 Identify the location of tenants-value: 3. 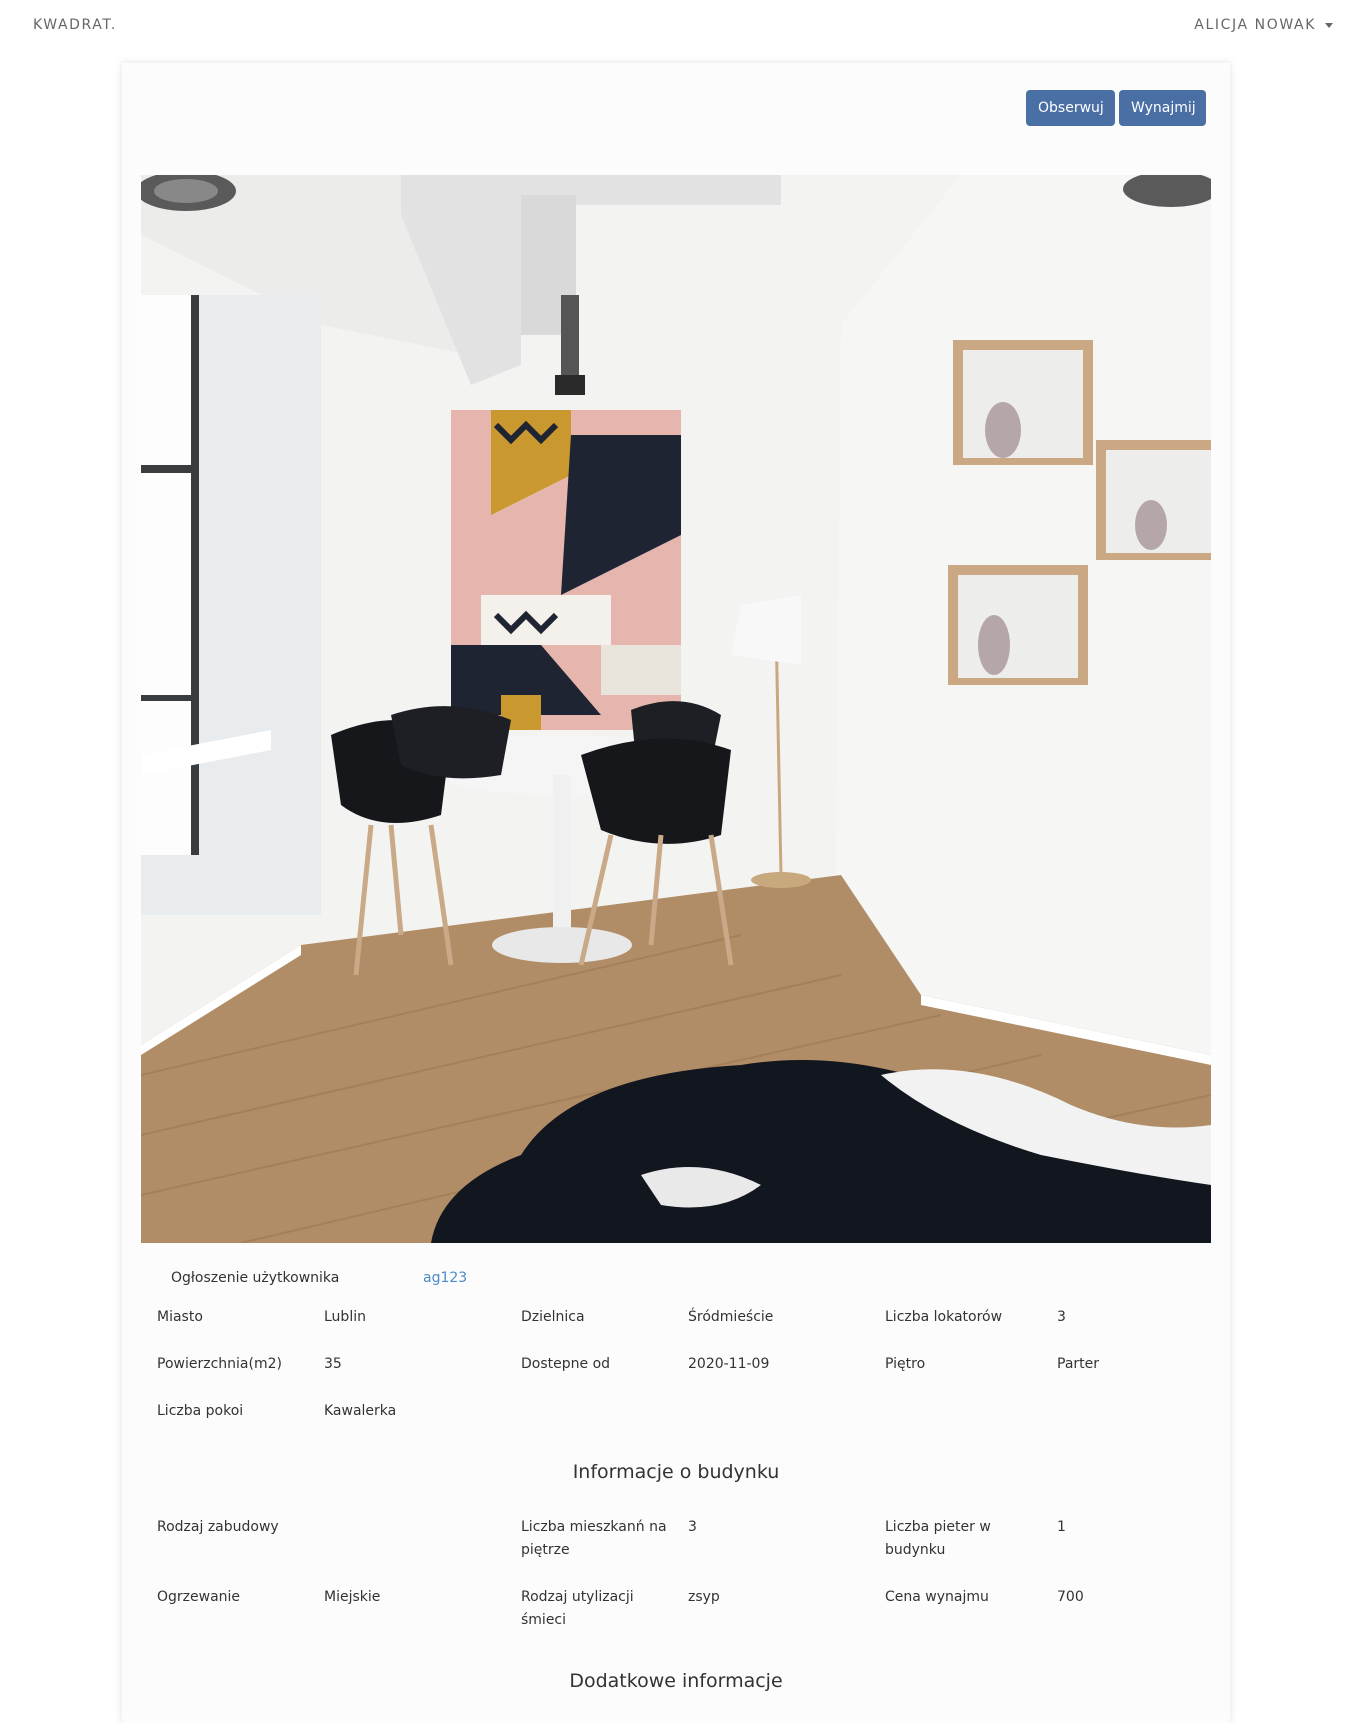
(1061, 1317).